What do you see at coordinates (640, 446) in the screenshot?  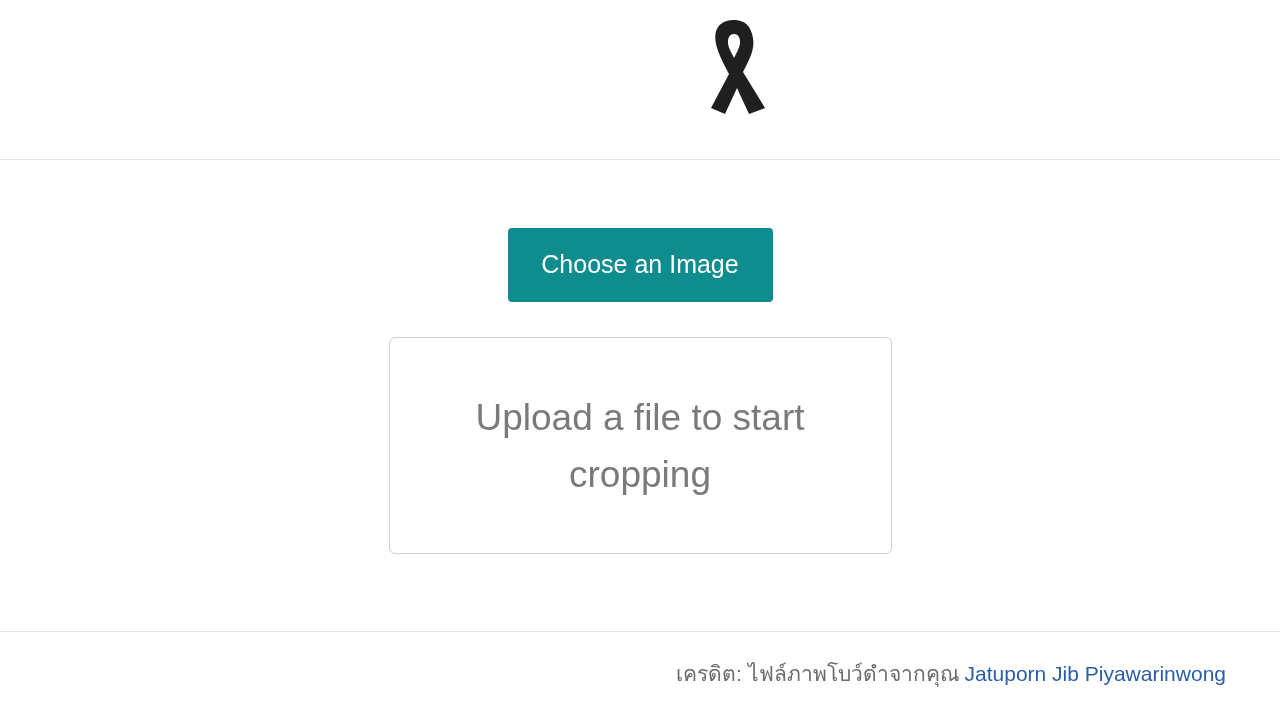 I see `upload-prompt: Upload a file to start cropping` at bounding box center [640, 446].